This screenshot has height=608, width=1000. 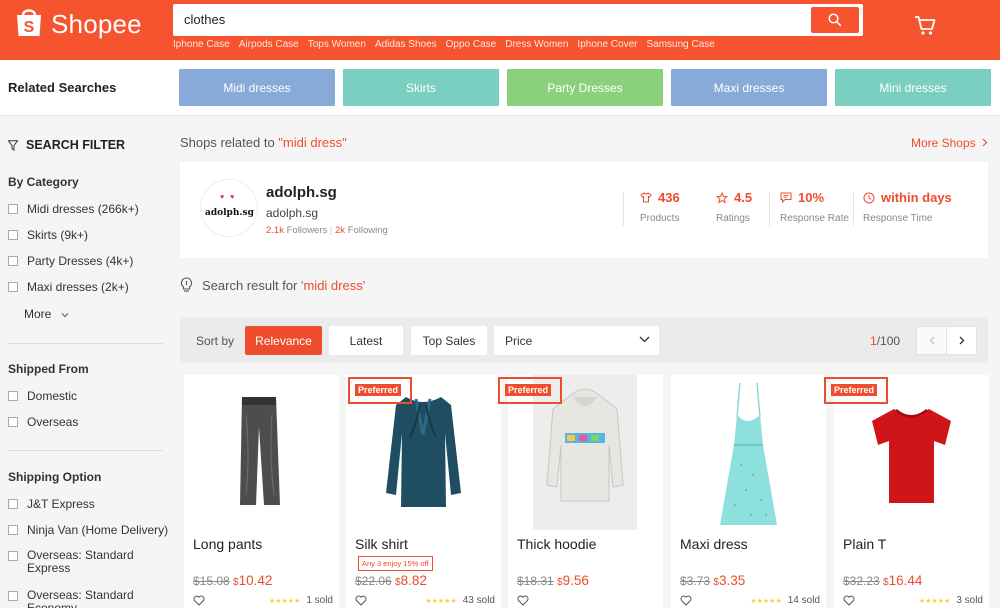 I want to click on product-meta, so click(x=587, y=600).